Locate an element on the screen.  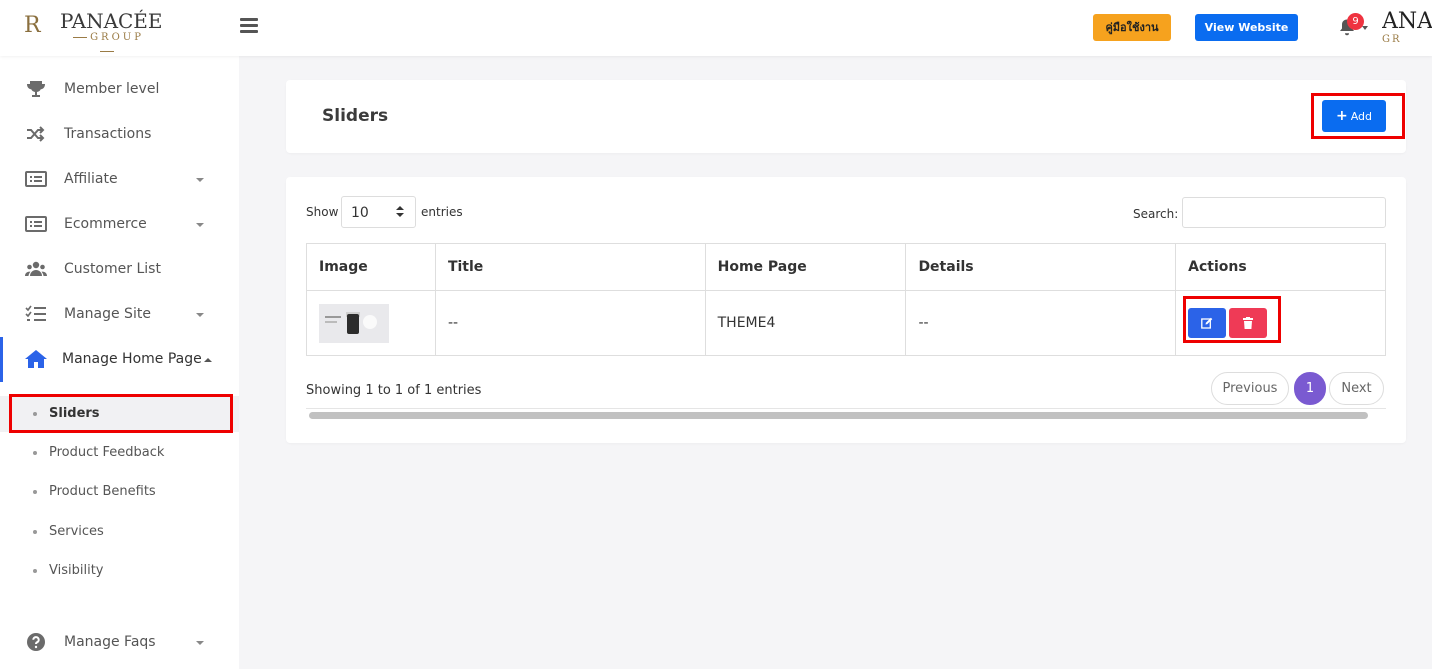
sidebar-item-label: Affiliate is located at coordinates (91, 179).